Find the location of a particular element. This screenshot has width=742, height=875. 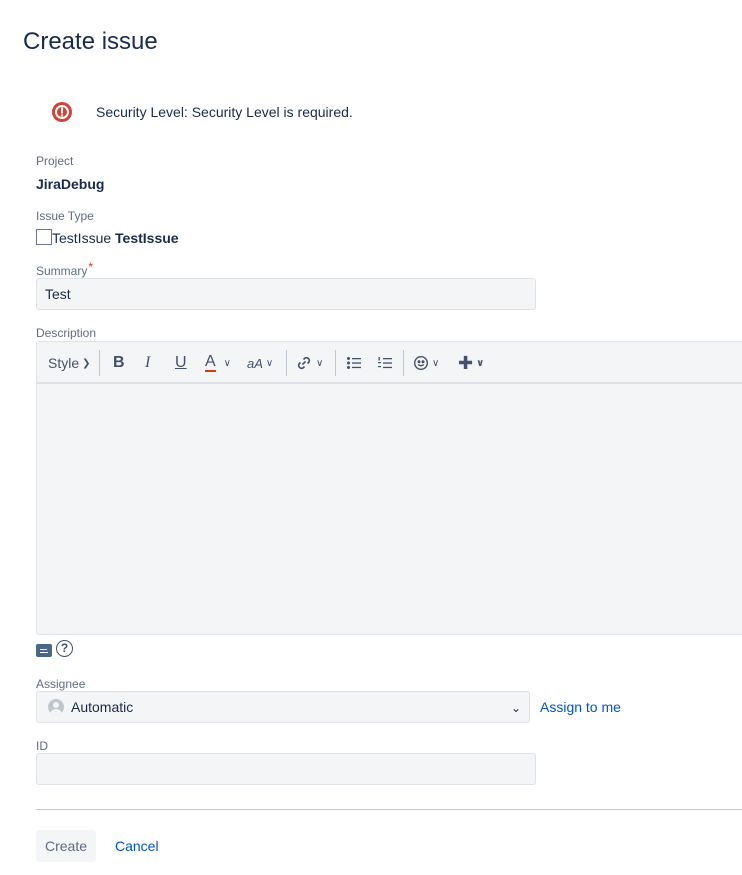

chevron-down-icon: ❯ is located at coordinates (86, 363).